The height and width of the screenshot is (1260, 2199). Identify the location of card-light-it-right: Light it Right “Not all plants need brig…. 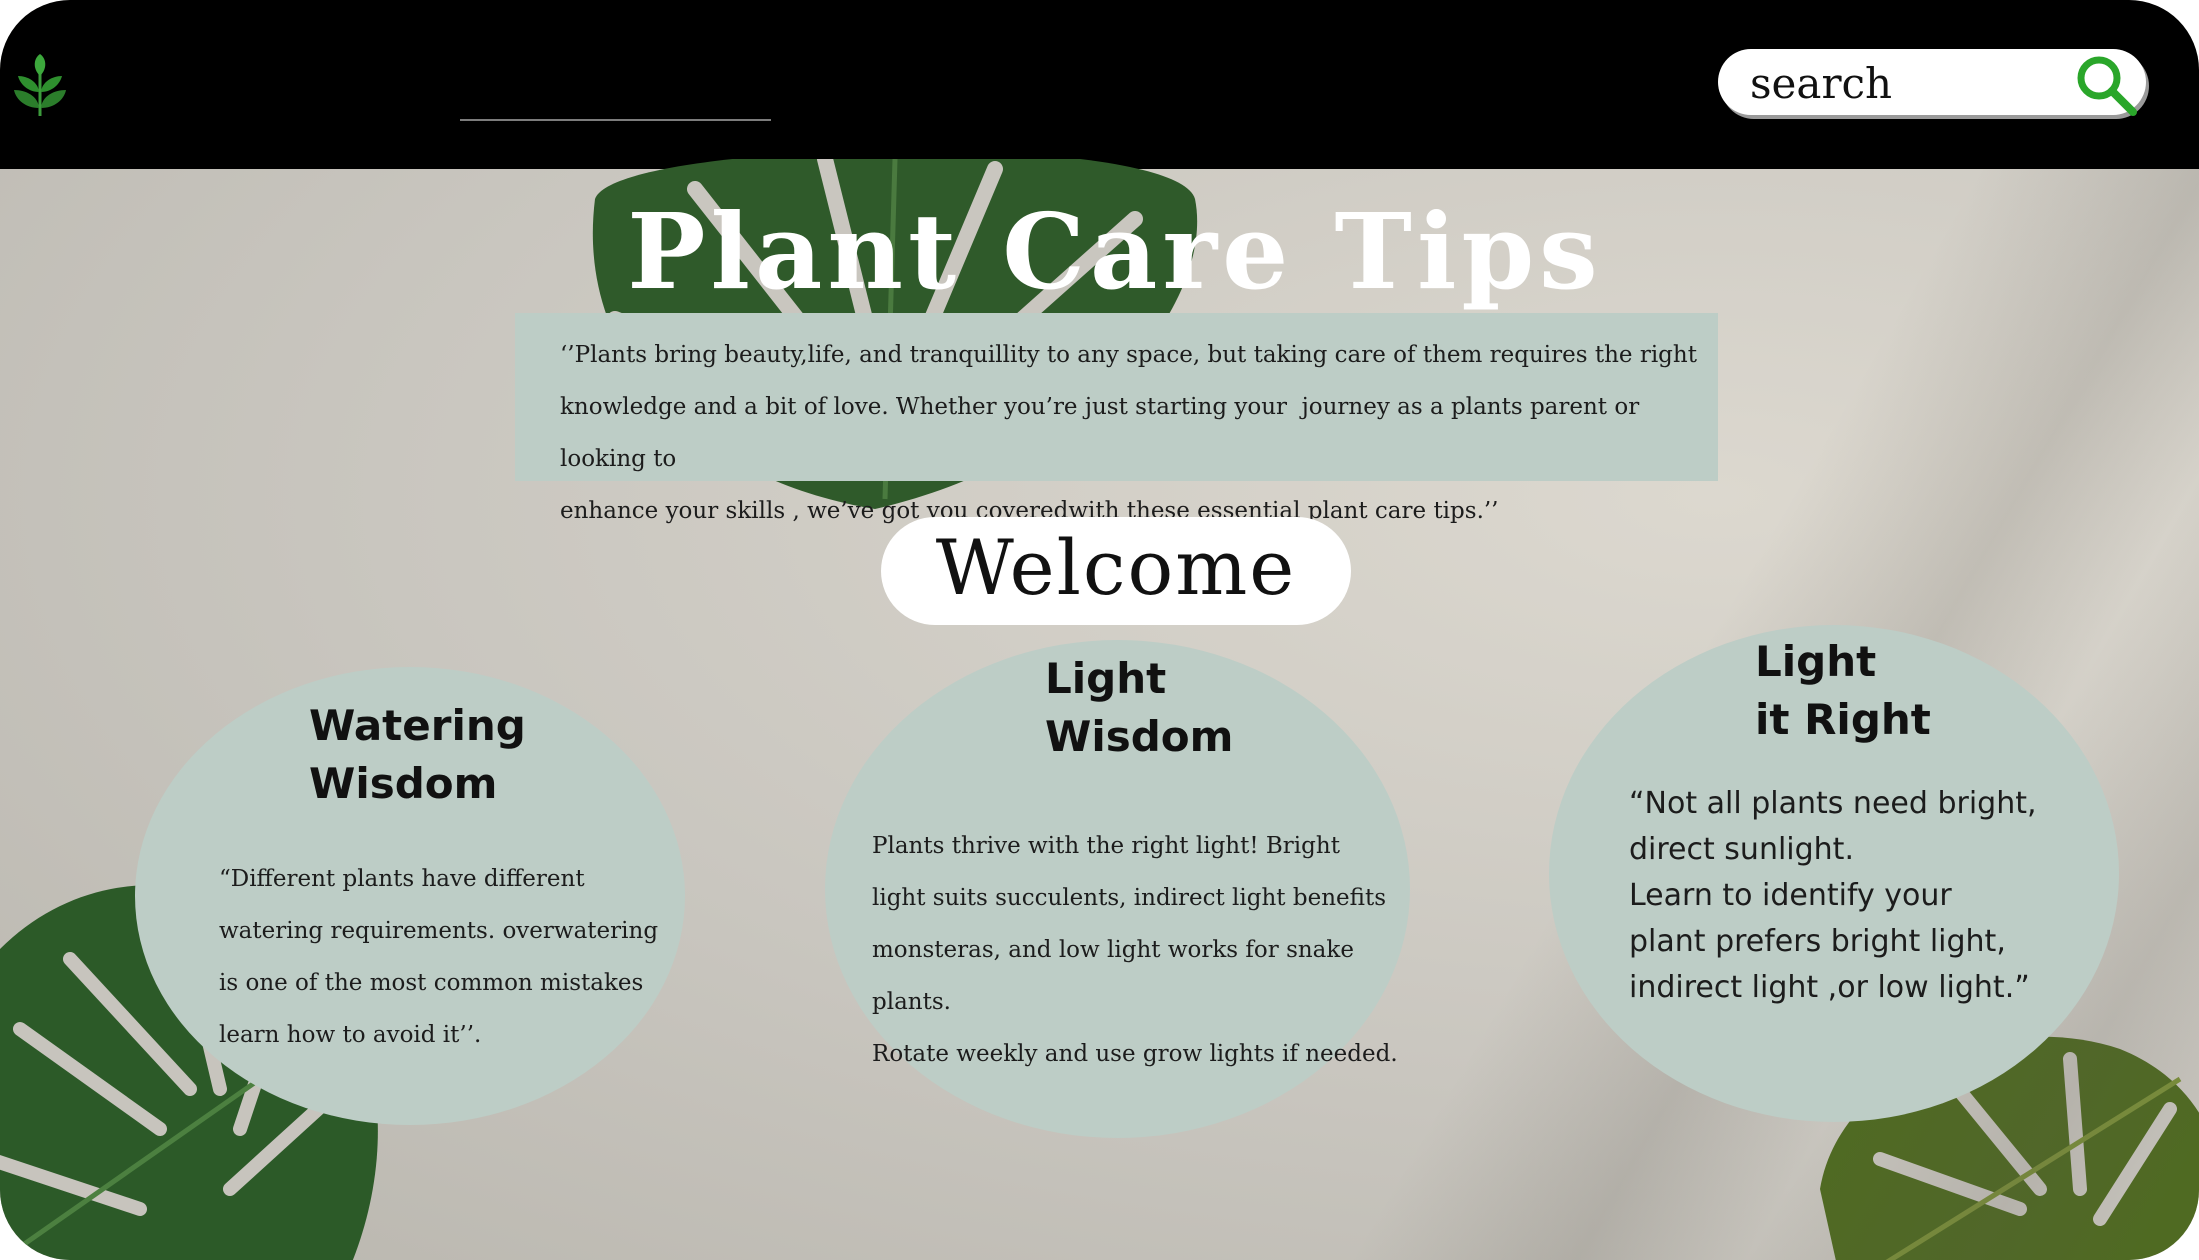
(1834, 873).